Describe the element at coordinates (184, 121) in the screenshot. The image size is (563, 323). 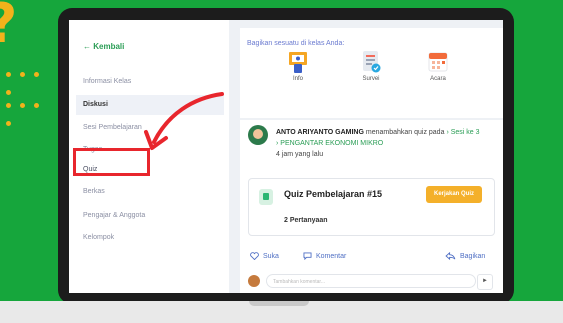
I see `red-arrow-annotation` at that location.